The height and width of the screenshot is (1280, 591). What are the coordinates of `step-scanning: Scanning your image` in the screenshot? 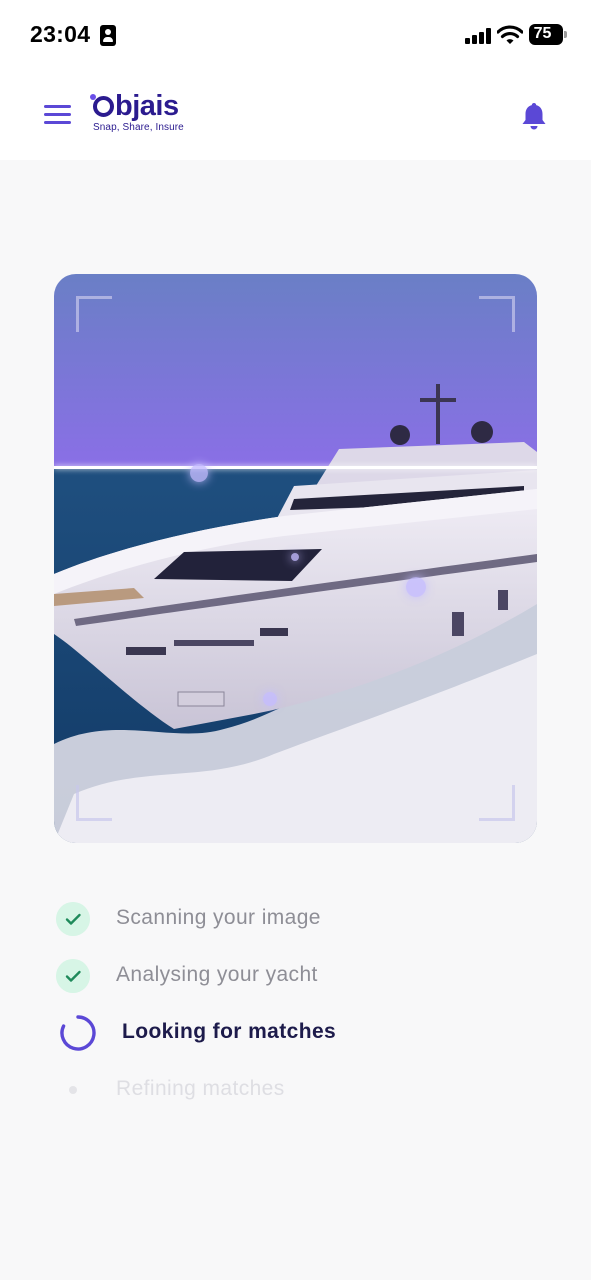 It's located at (295, 919).